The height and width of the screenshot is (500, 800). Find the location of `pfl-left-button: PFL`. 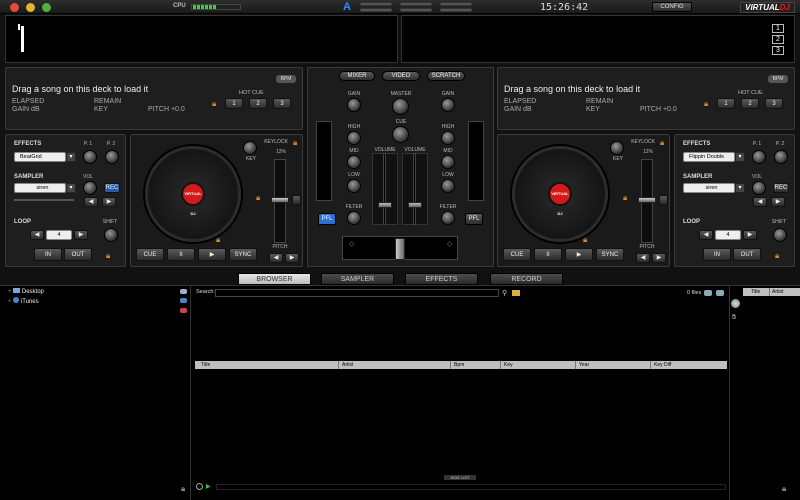

pfl-left-button: PFL is located at coordinates (327, 219).